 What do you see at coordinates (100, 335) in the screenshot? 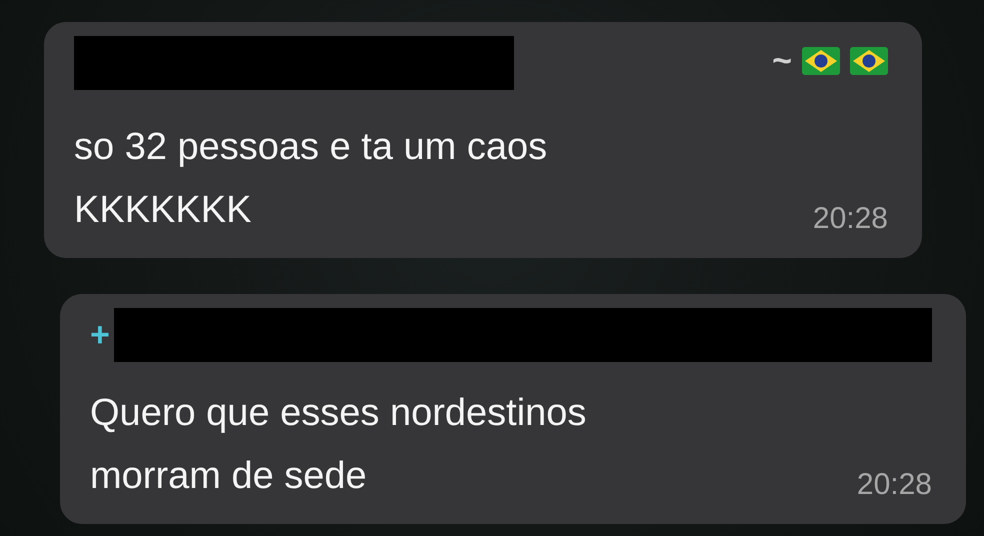
I see `sender-prefix: +` at bounding box center [100, 335].